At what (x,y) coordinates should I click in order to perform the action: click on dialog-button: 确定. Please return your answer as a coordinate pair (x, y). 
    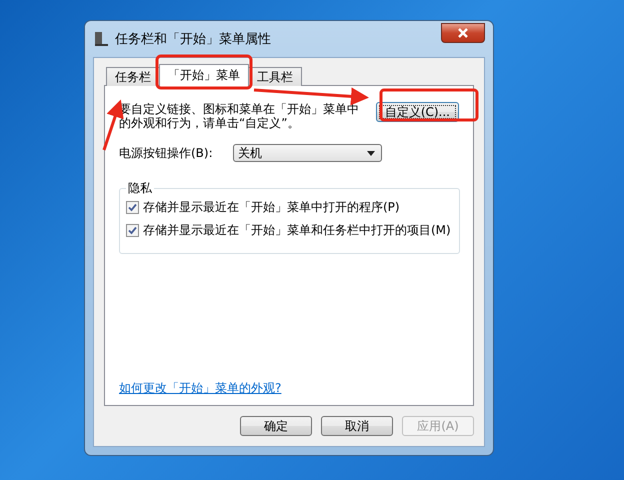
    Looking at the image, I should click on (276, 426).